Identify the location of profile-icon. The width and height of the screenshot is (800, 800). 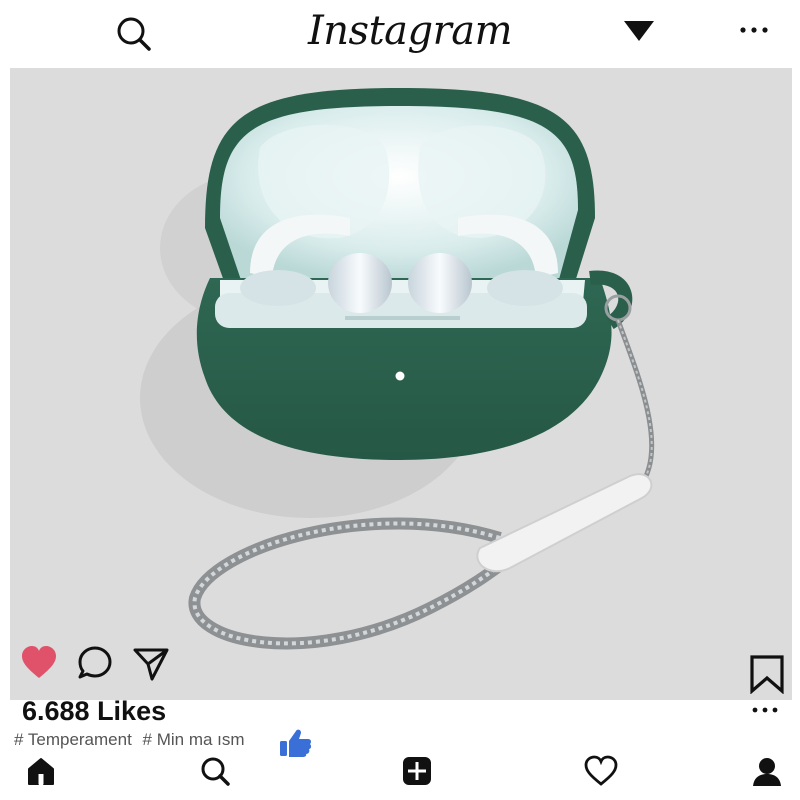
(767, 771).